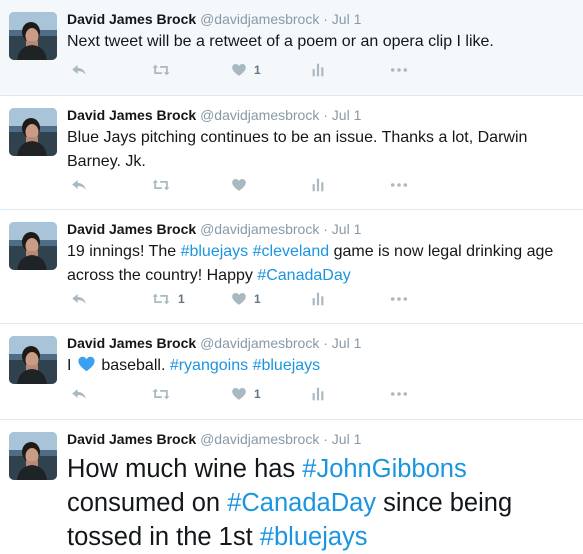  I want to click on tweet-text: I baseball. #ryangoins #bluejays, so click(317, 366).